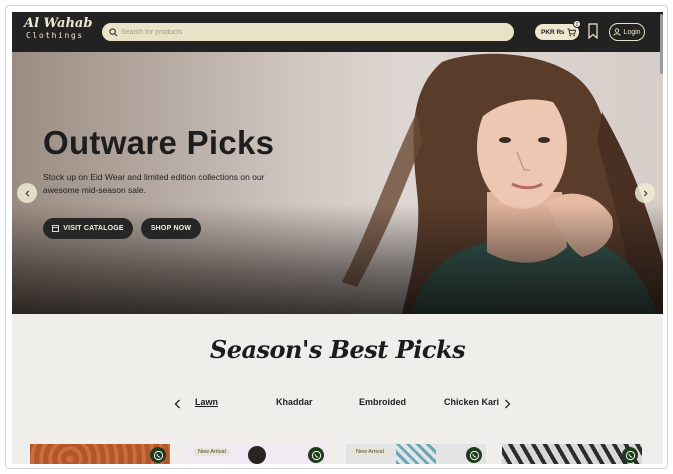  I want to click on logo-main-text: Al Wahab, so click(58, 23).